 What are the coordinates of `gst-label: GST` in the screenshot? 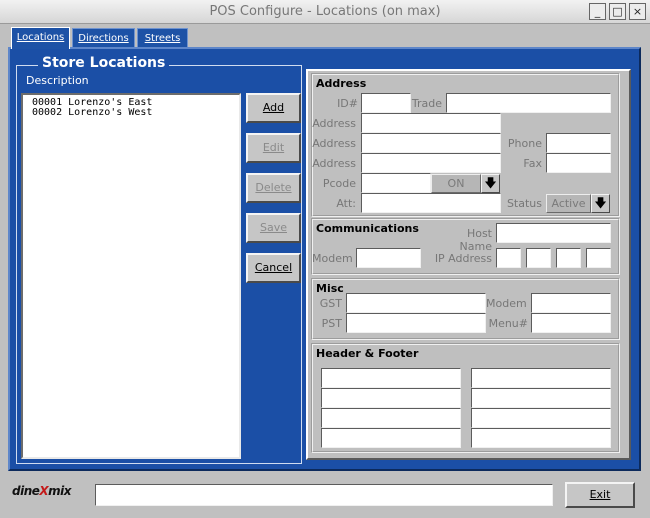 It's located at (330, 303).